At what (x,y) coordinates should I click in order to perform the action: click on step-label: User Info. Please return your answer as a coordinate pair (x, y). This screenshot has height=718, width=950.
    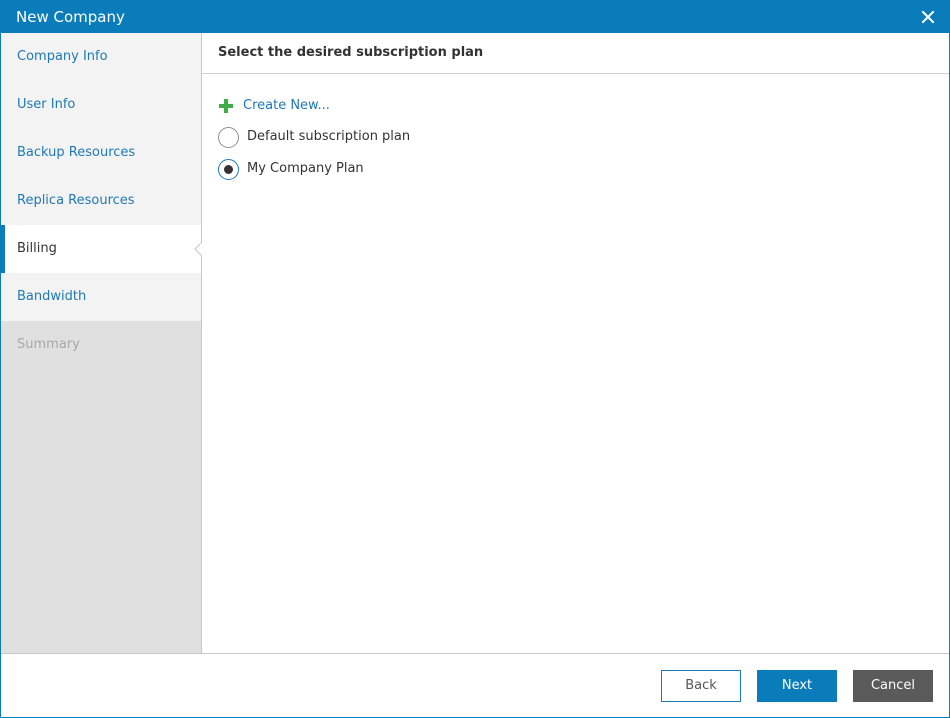
    Looking at the image, I should click on (46, 104).